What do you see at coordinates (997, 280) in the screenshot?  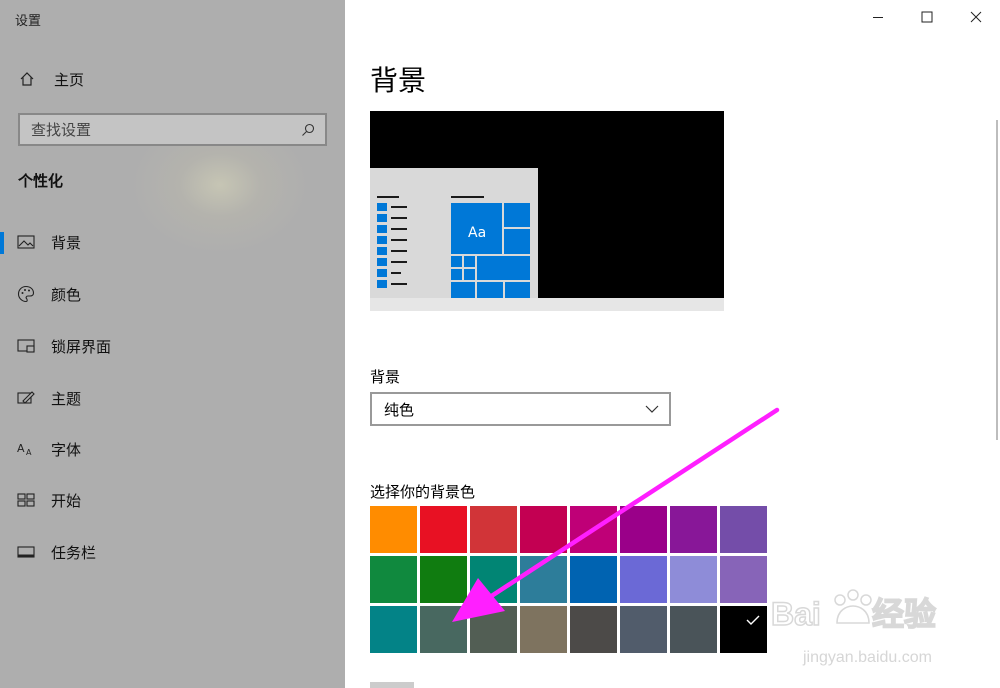 I see `scrollbar` at bounding box center [997, 280].